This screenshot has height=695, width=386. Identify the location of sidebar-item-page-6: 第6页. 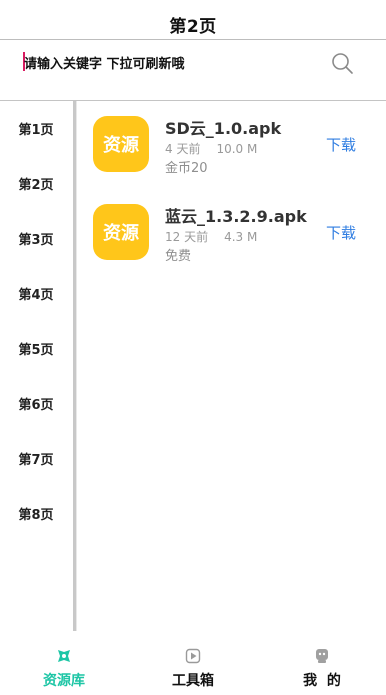
(36, 403).